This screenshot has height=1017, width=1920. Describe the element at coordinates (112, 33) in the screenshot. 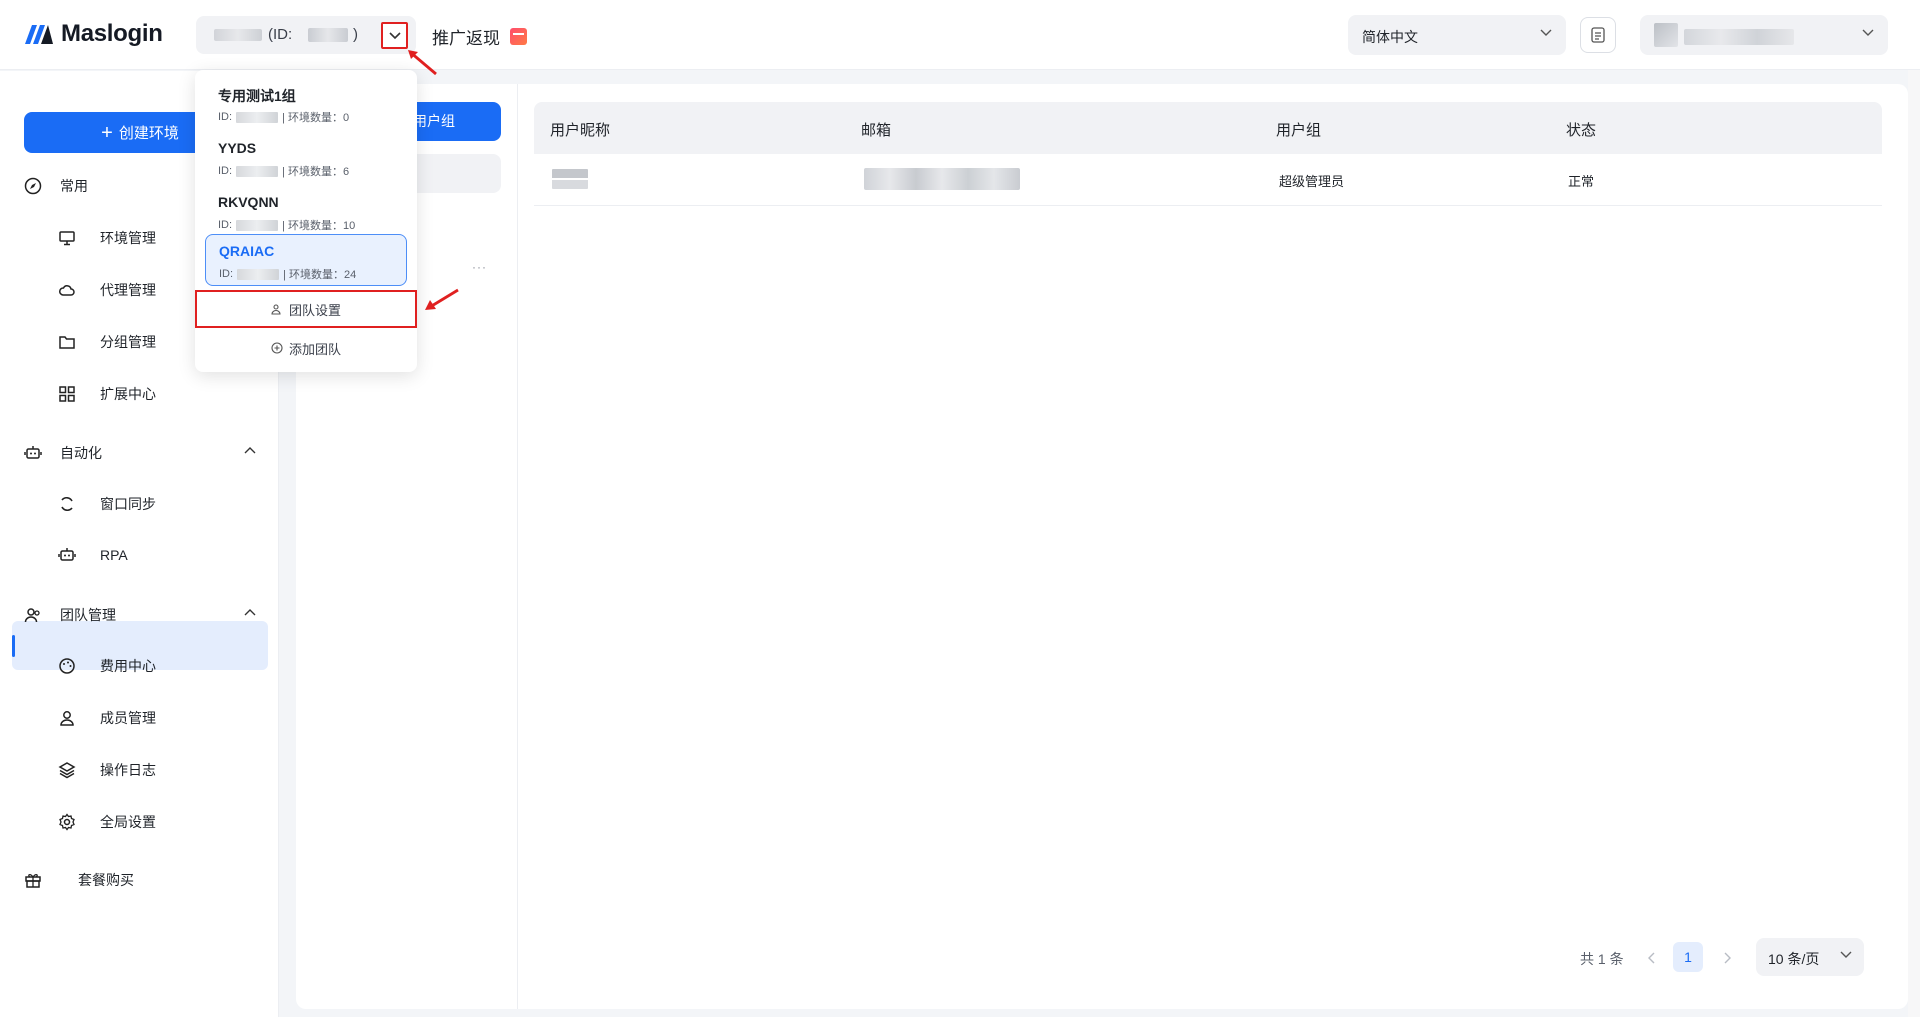

I see `logo-text: Maslogin` at that location.